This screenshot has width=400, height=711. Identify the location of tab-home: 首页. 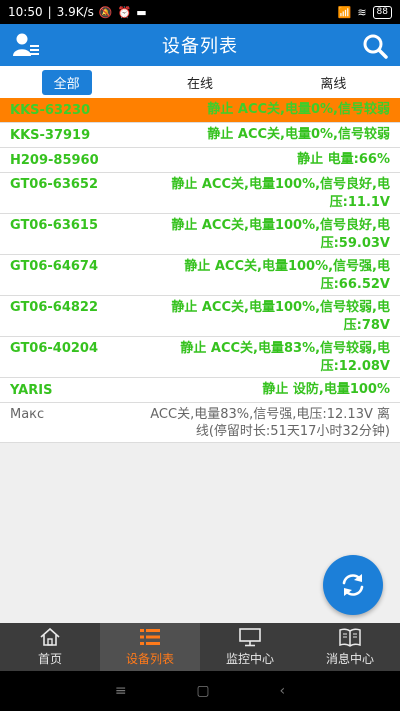
(50, 647).